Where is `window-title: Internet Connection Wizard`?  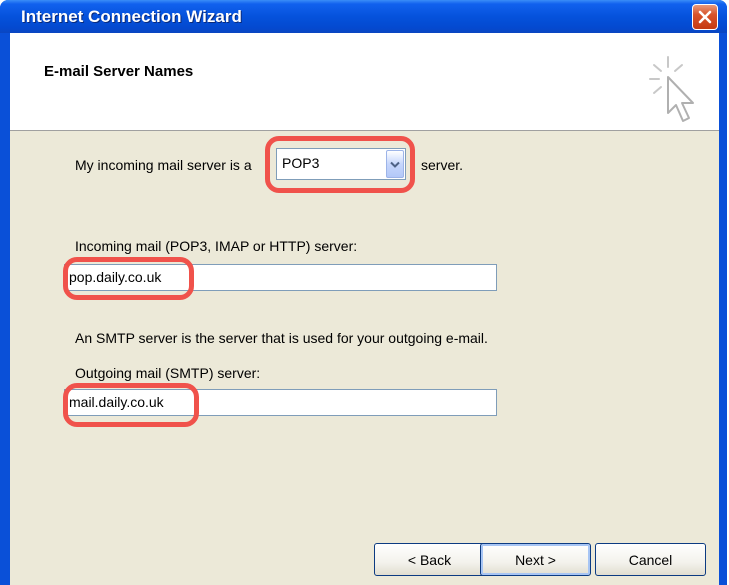
window-title: Internet Connection Wizard is located at coordinates (131, 16).